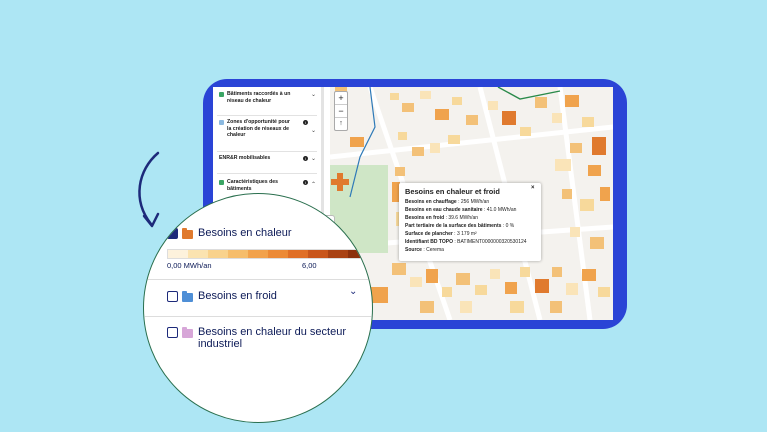  What do you see at coordinates (533, 188) in the screenshot?
I see `close-icon: ×` at bounding box center [533, 188].